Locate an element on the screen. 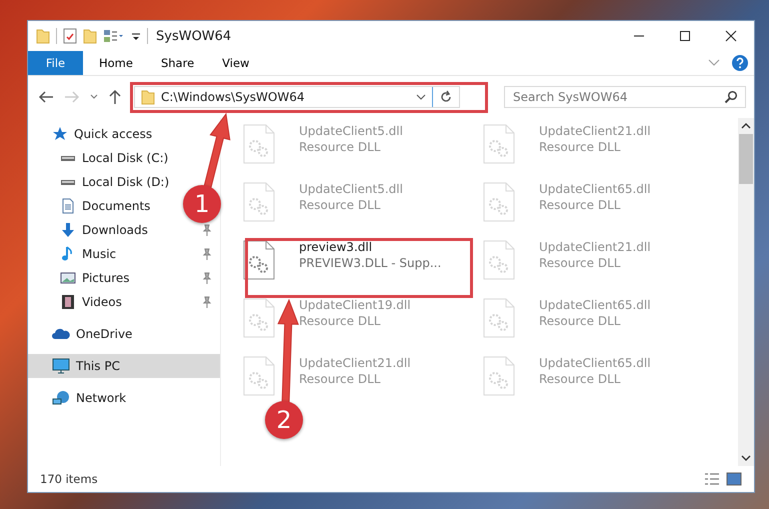 Image resolution: width=769 pixels, height=509 pixels. sidebar-item: Music is located at coordinates (102, 254).